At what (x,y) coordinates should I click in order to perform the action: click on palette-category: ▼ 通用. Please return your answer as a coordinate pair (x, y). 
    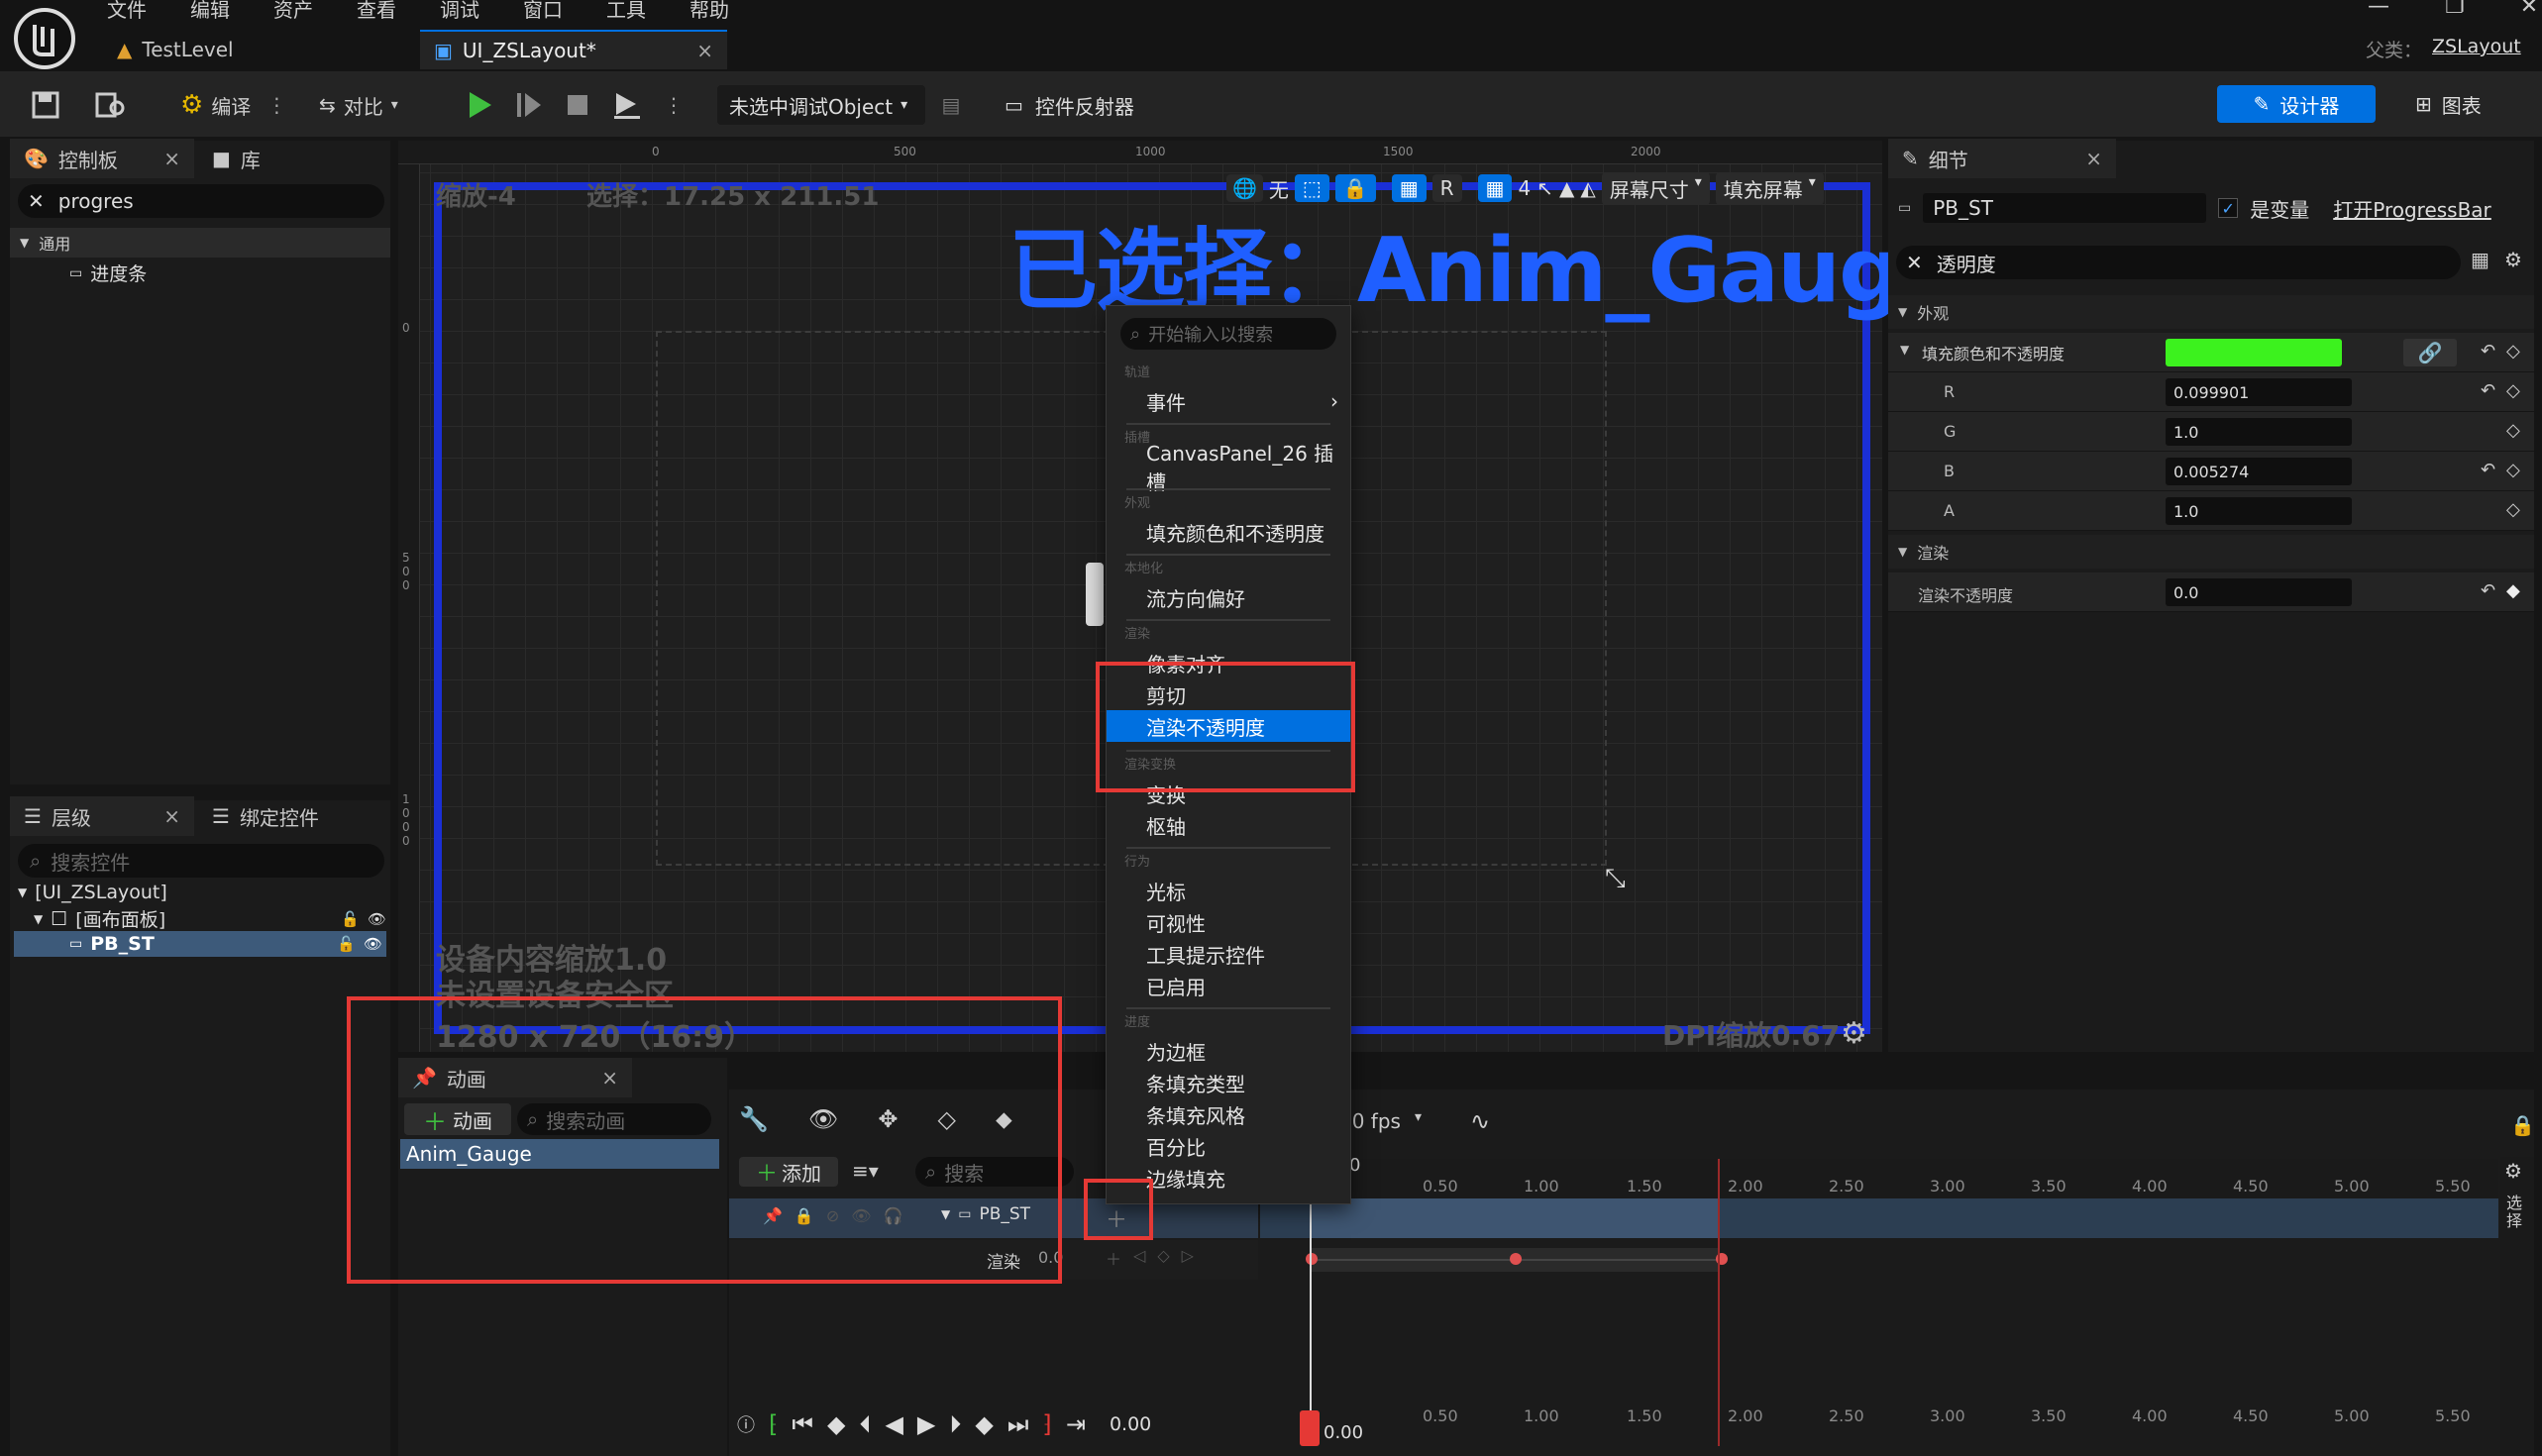
    Looking at the image, I should click on (200, 243).